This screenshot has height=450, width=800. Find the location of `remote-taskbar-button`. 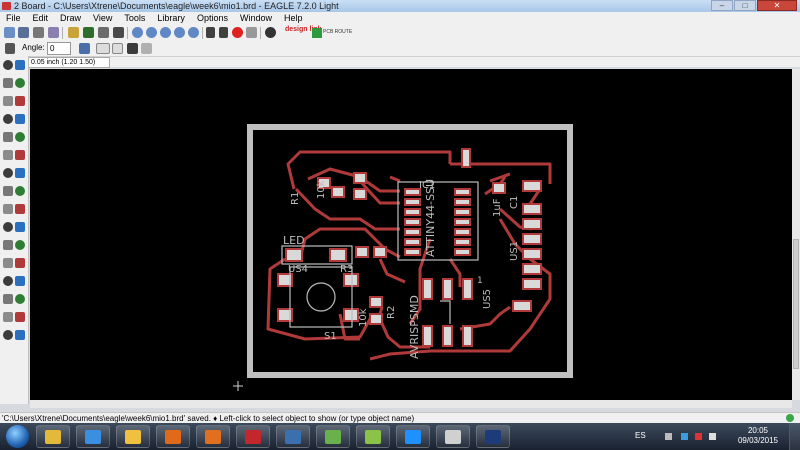

remote-taskbar-button is located at coordinates (293, 436).